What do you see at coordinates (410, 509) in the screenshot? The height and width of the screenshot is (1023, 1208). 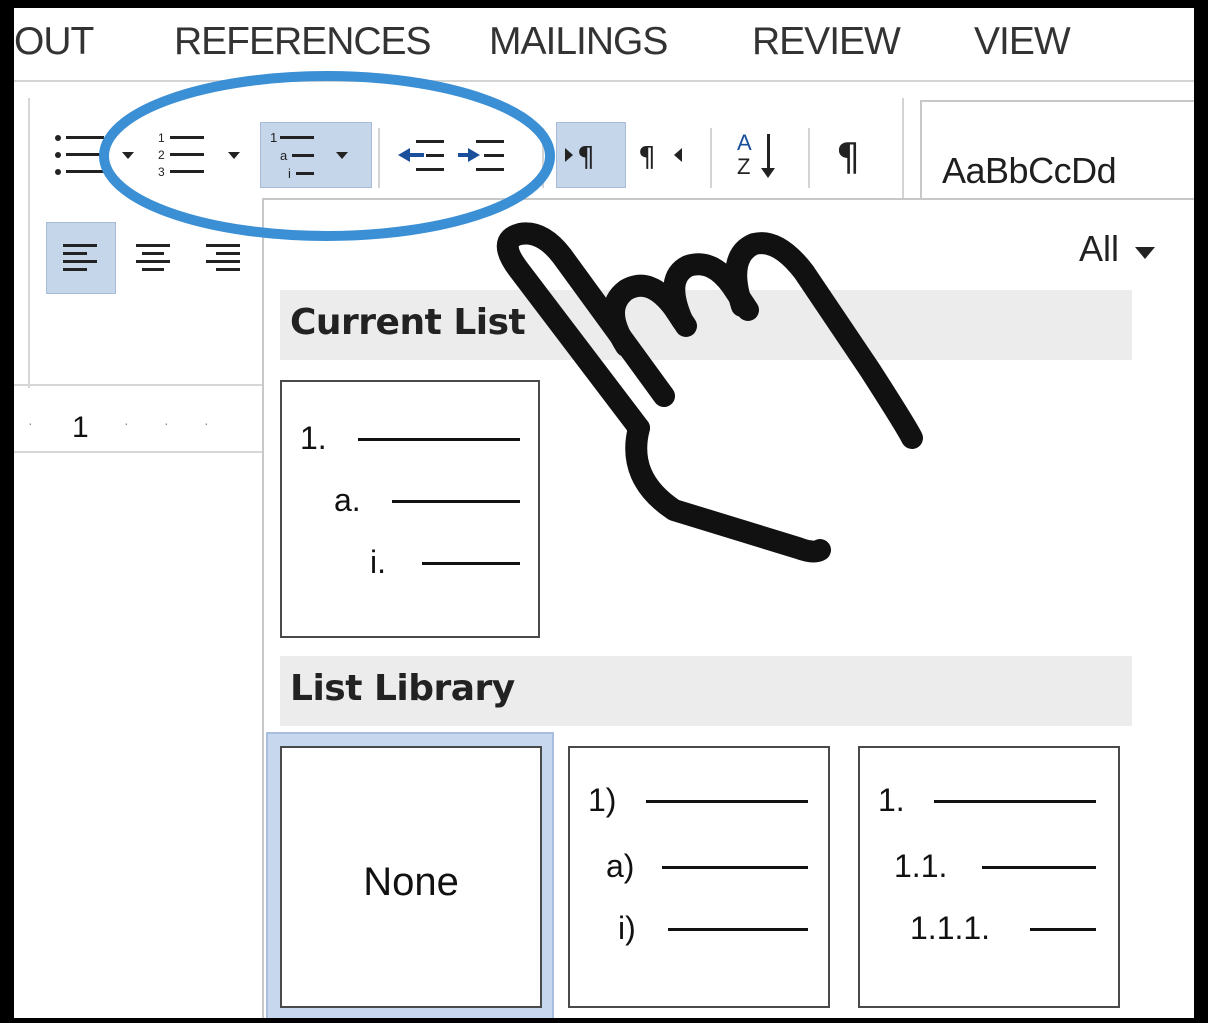 I see `current-list-tile: 1. a. i.` at bounding box center [410, 509].